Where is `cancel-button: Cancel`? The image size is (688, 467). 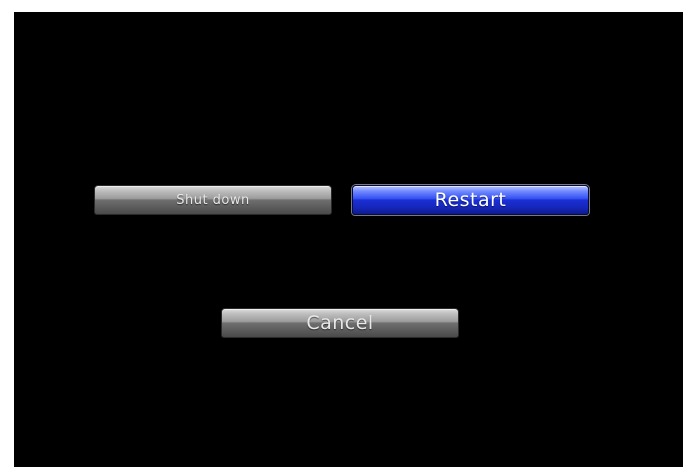 cancel-button: Cancel is located at coordinates (340, 323).